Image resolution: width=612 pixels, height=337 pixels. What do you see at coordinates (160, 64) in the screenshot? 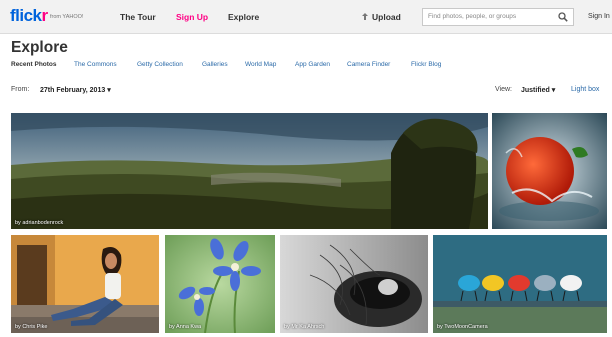
I see `subnav-getty-collection: Getty Collection` at bounding box center [160, 64].